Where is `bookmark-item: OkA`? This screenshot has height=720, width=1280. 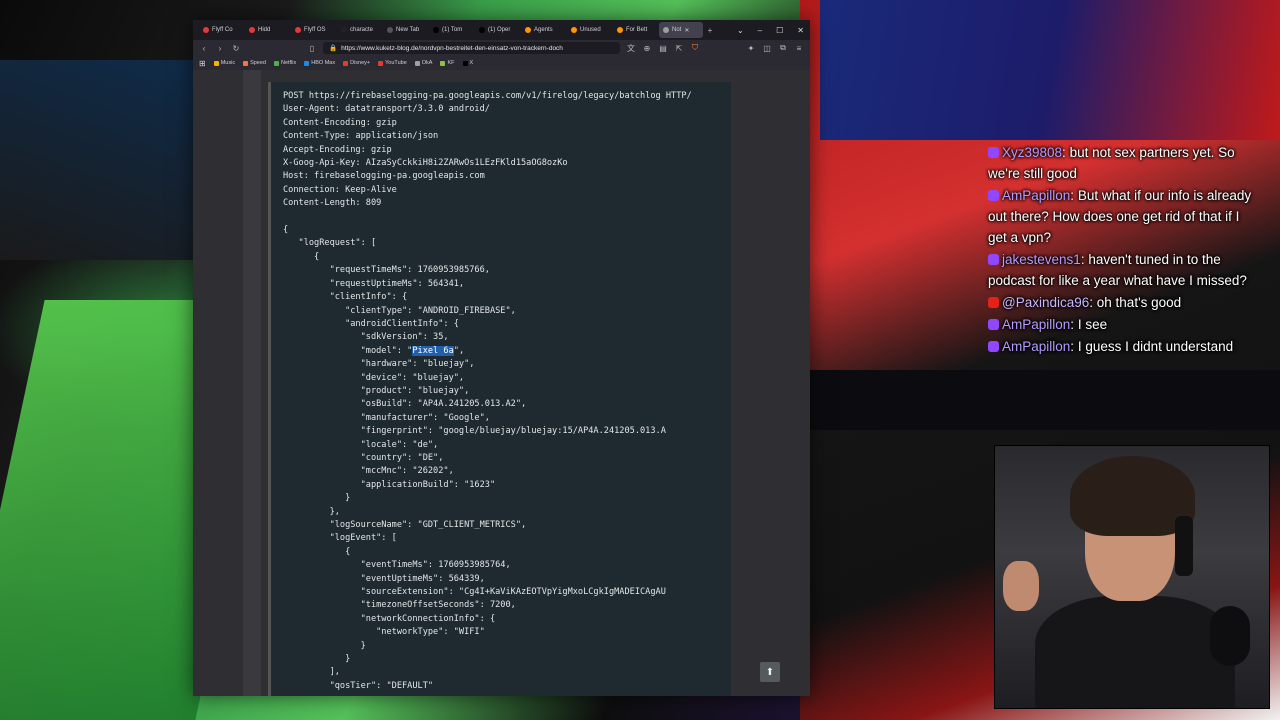 bookmark-item: OkA is located at coordinates (423, 63).